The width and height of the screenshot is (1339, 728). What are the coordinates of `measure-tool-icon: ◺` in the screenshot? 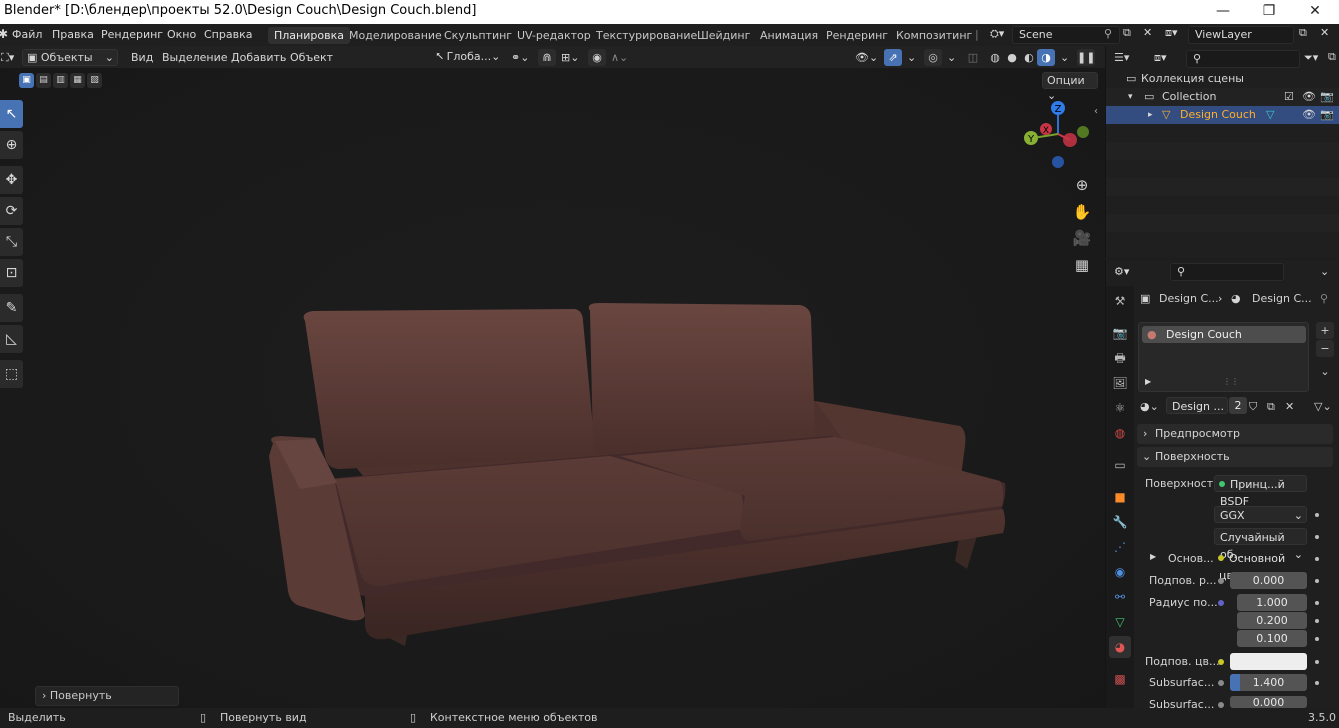 It's located at (11, 339).